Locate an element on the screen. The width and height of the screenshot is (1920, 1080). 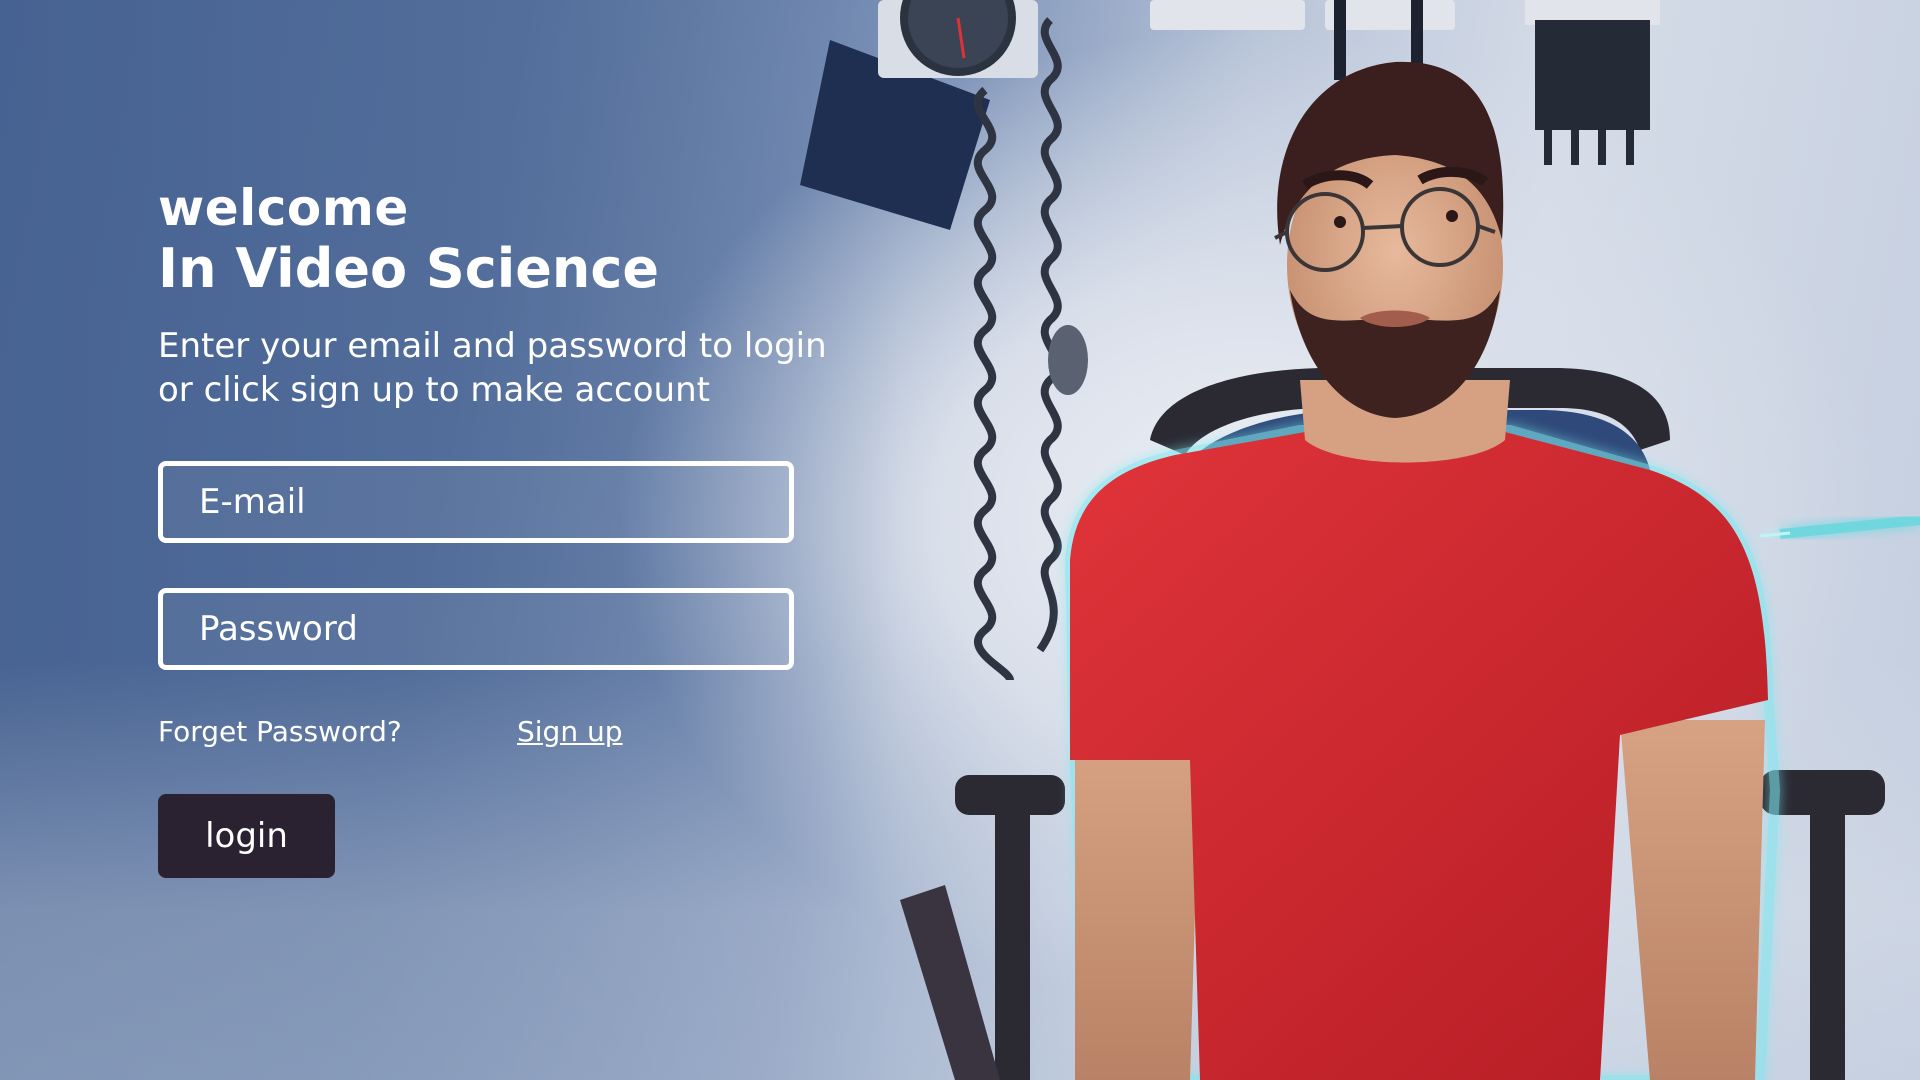
auth-links: Forget Password? Sign up is located at coordinates (508, 735).